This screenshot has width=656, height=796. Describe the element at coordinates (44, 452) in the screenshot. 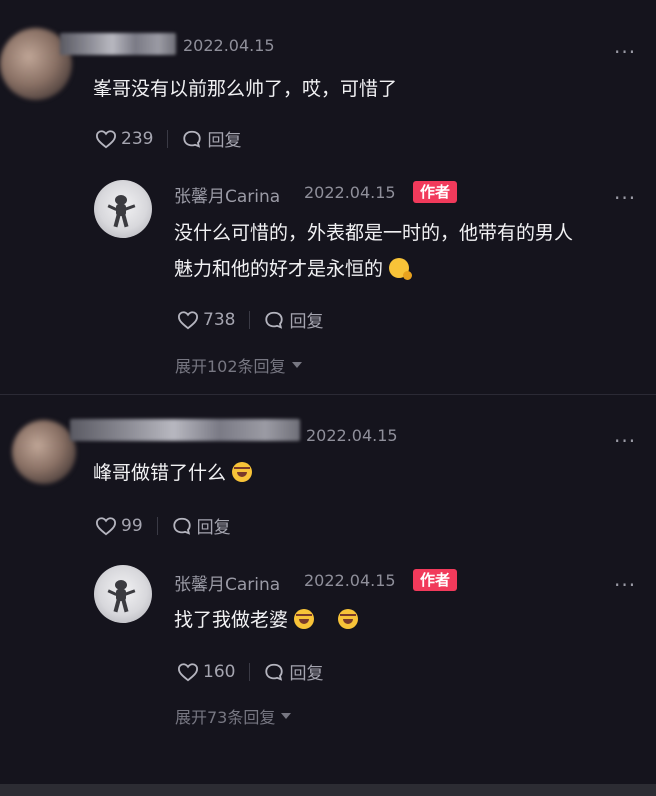

I see `commenter-avatar` at that location.